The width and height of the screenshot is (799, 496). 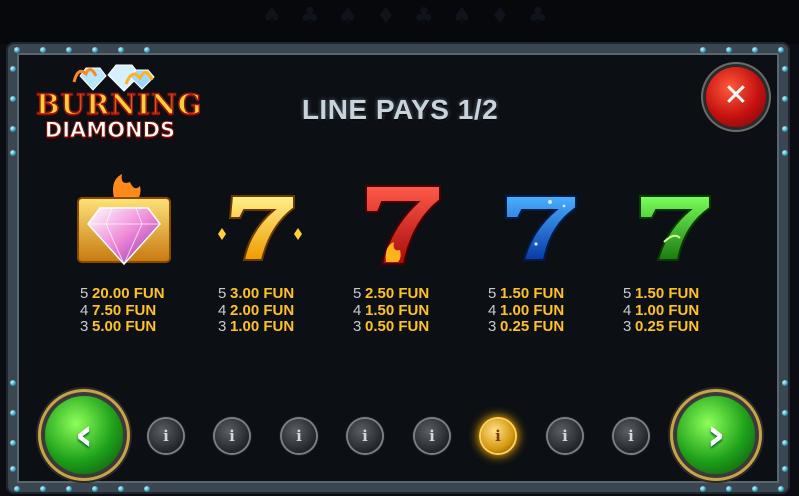 What do you see at coordinates (124, 326) in the screenshot?
I see `pay-value: 5.00 FUN` at bounding box center [124, 326].